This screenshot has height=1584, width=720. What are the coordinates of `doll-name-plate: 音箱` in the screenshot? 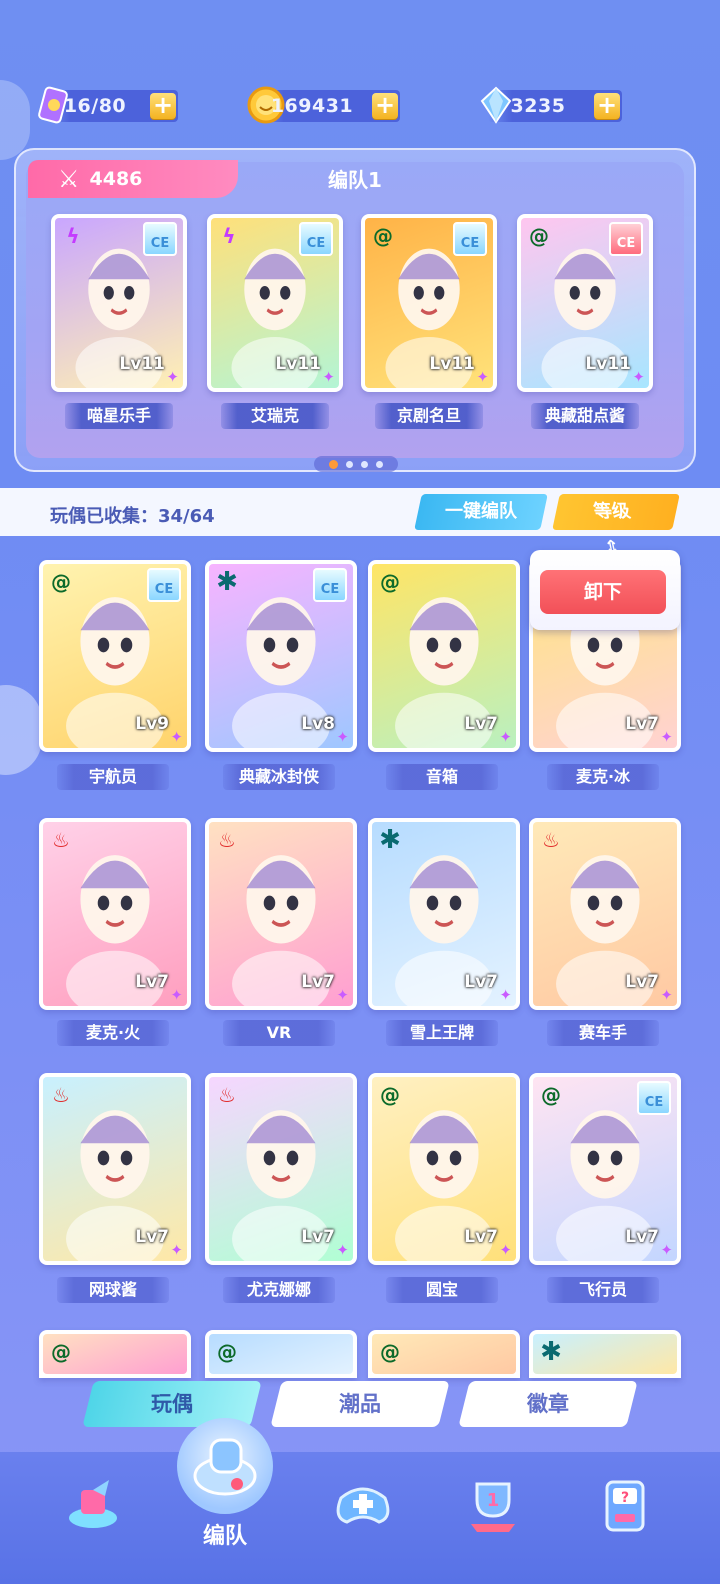 It's located at (442, 777).